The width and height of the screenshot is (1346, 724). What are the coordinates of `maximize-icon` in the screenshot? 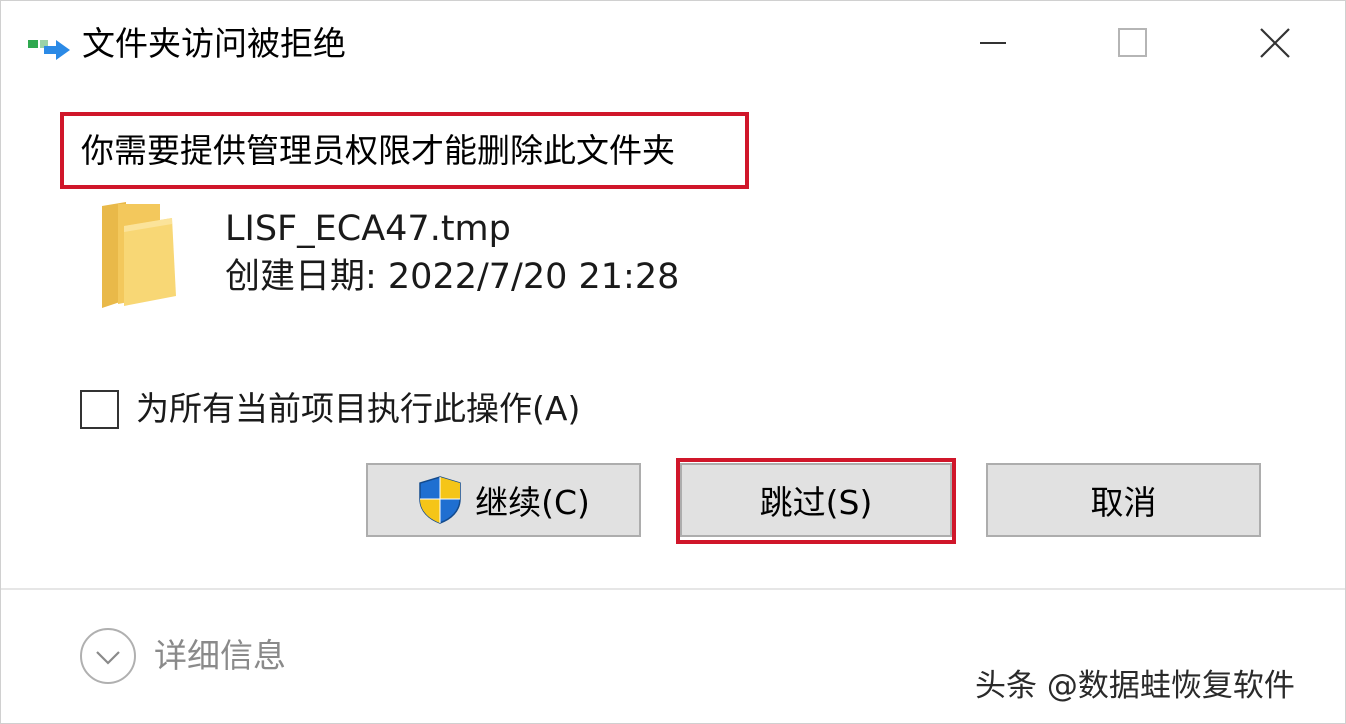 It's located at (1132, 42).